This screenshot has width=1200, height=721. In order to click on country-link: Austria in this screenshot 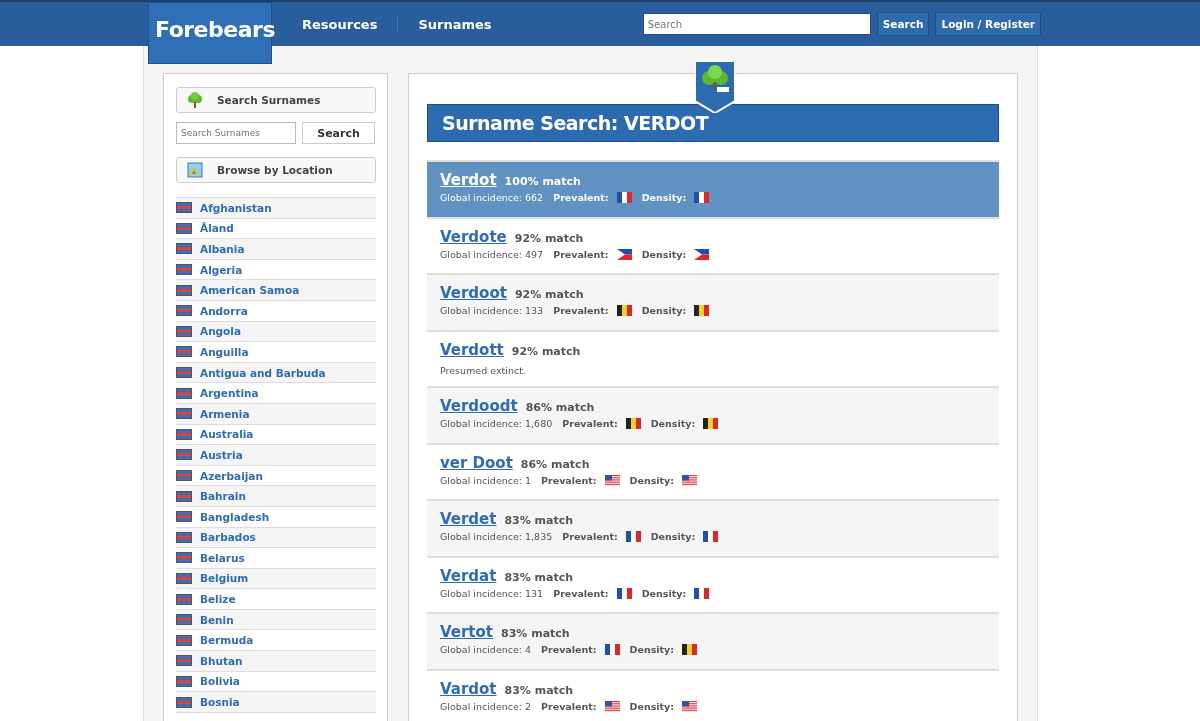, I will do `click(221, 454)`.